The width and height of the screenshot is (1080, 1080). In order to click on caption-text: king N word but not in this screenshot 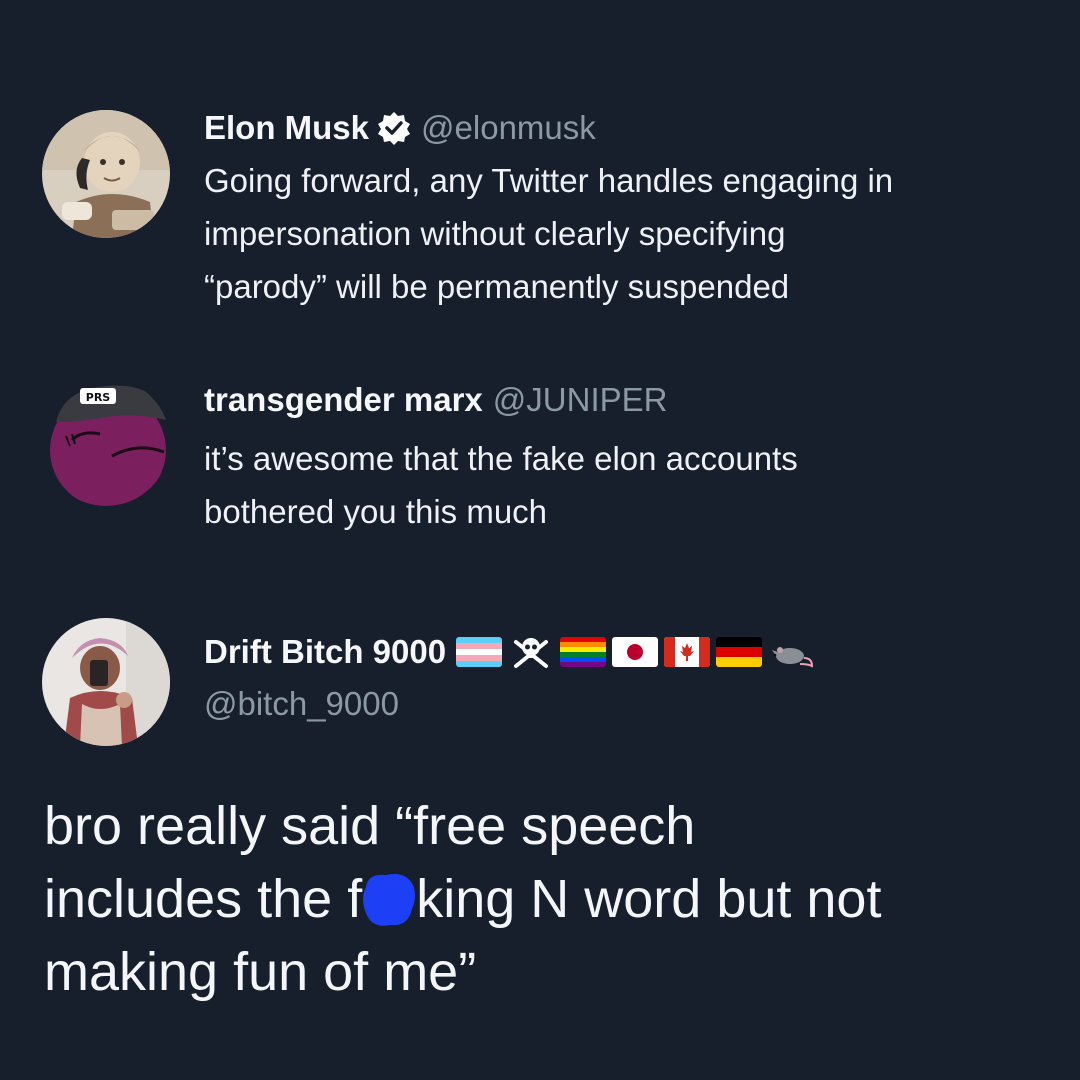, I will do `click(649, 899)`.